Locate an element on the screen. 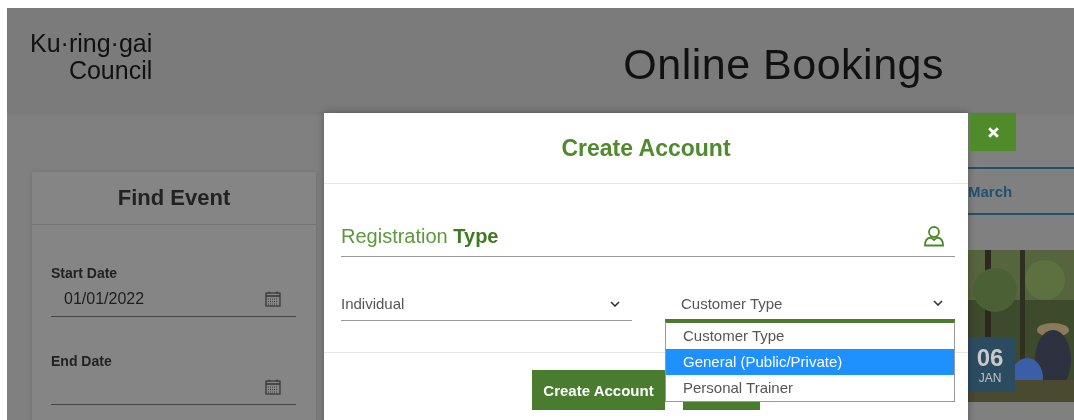 This screenshot has height=420, width=1074. section-title: Registration Type is located at coordinates (420, 236).